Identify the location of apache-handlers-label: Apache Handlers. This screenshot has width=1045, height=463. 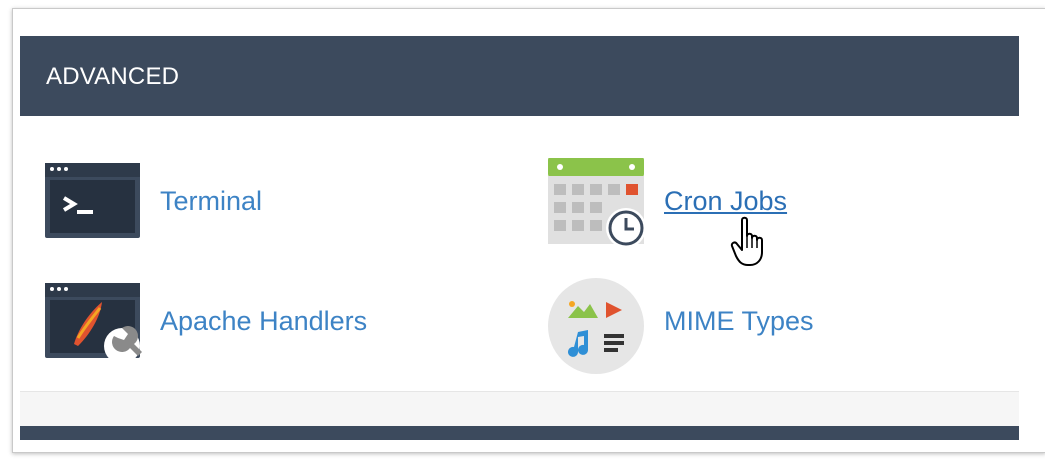
(263, 321).